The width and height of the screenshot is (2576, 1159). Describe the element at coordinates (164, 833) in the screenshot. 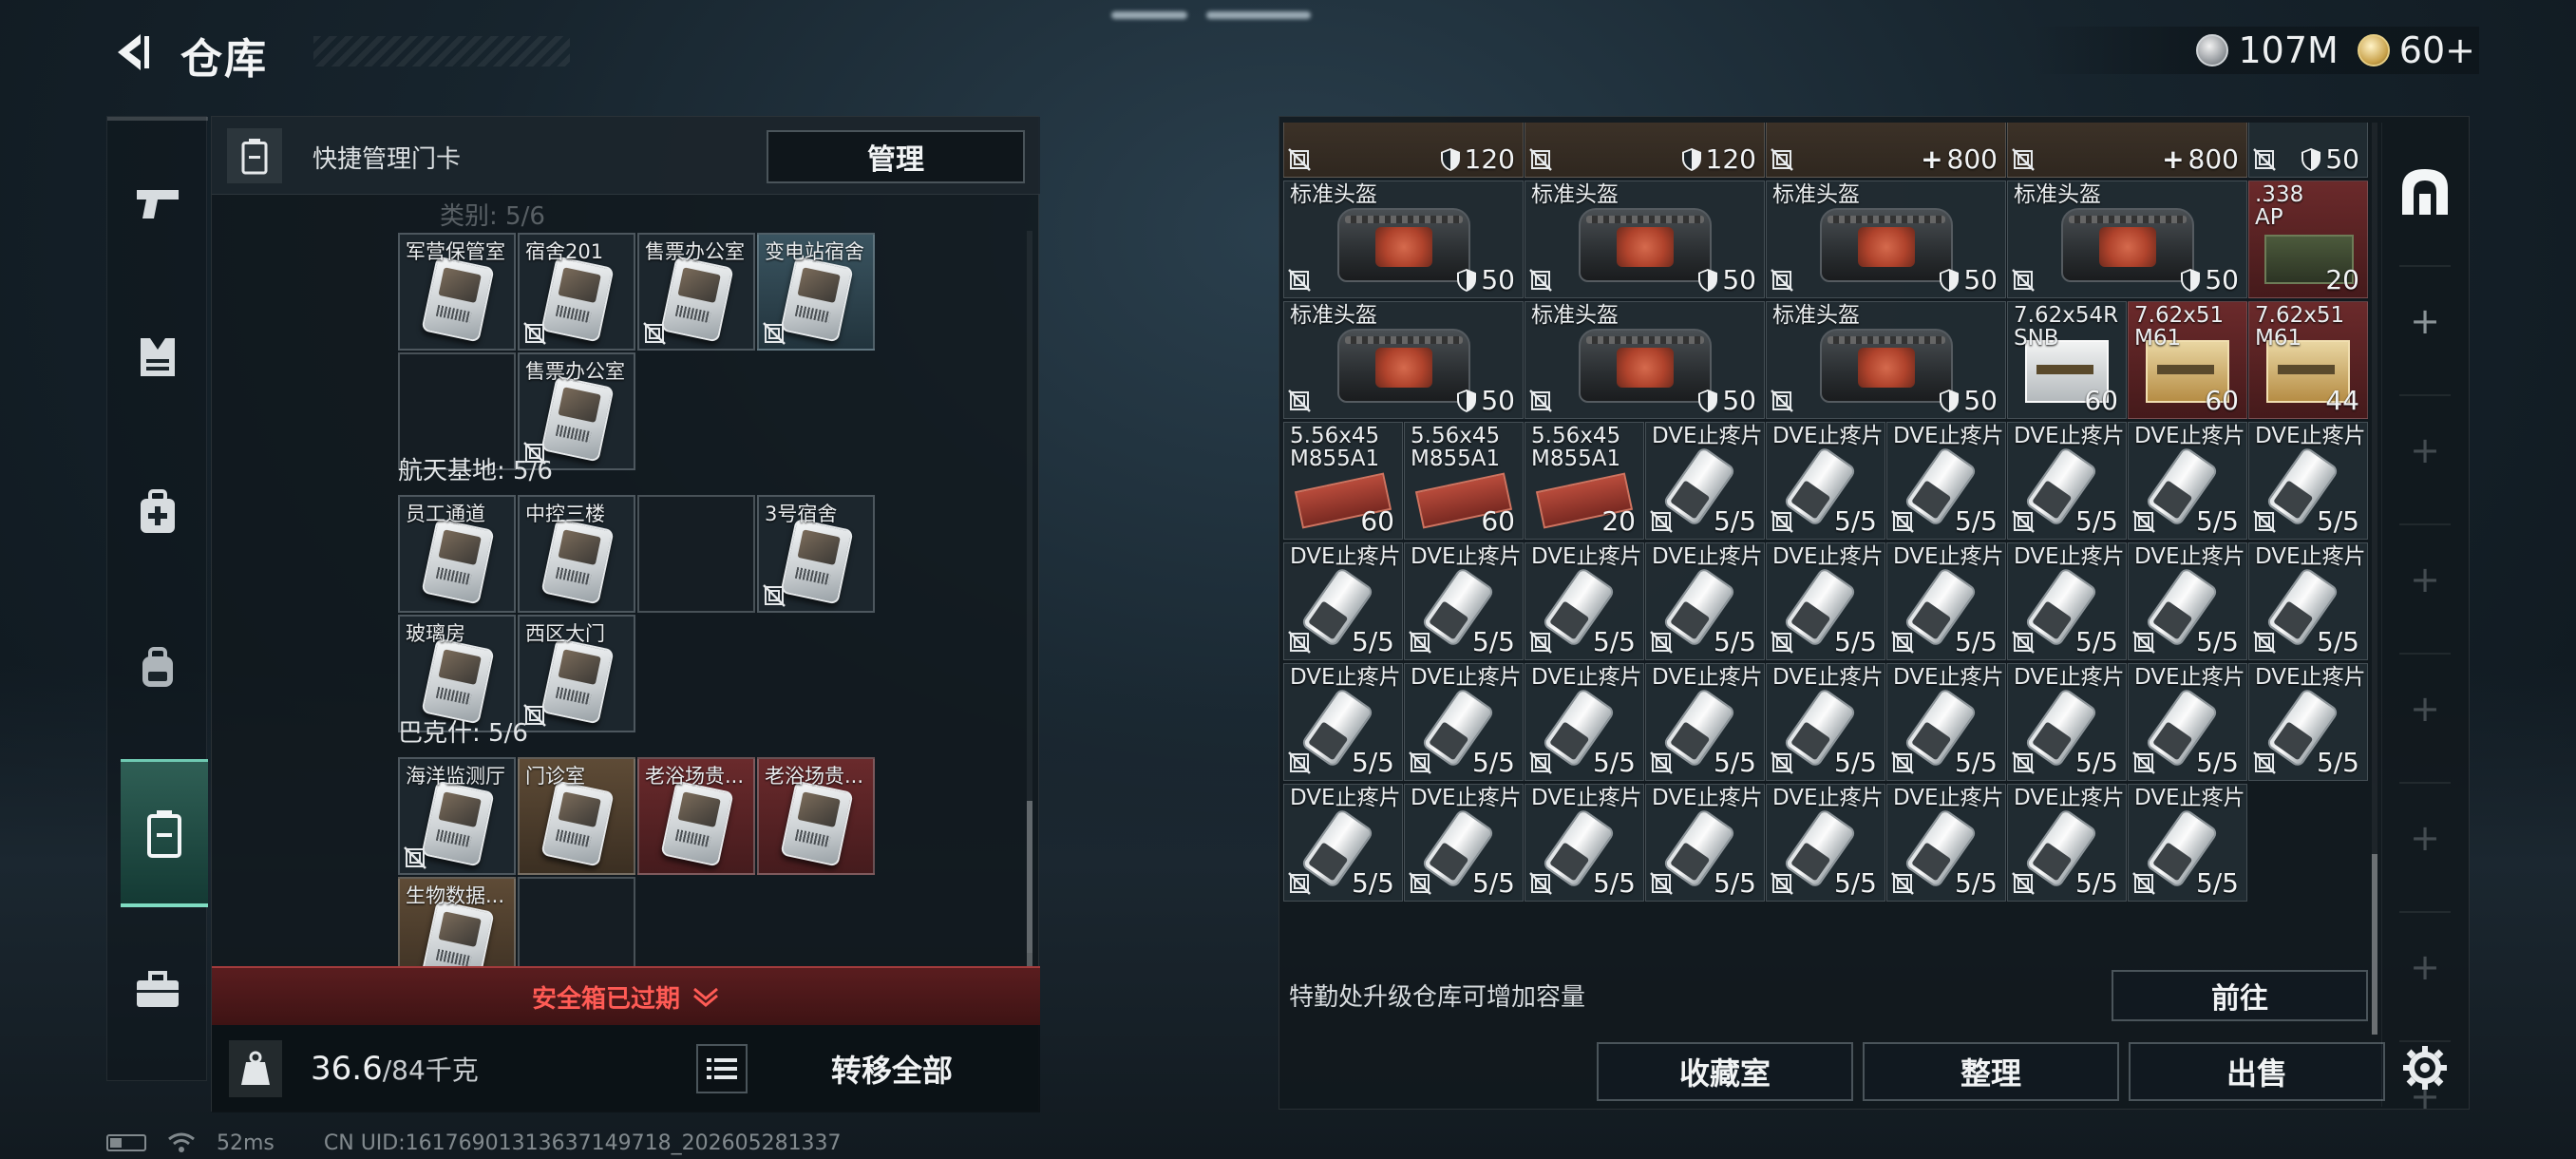

I see `rail-tab-keycards` at that location.